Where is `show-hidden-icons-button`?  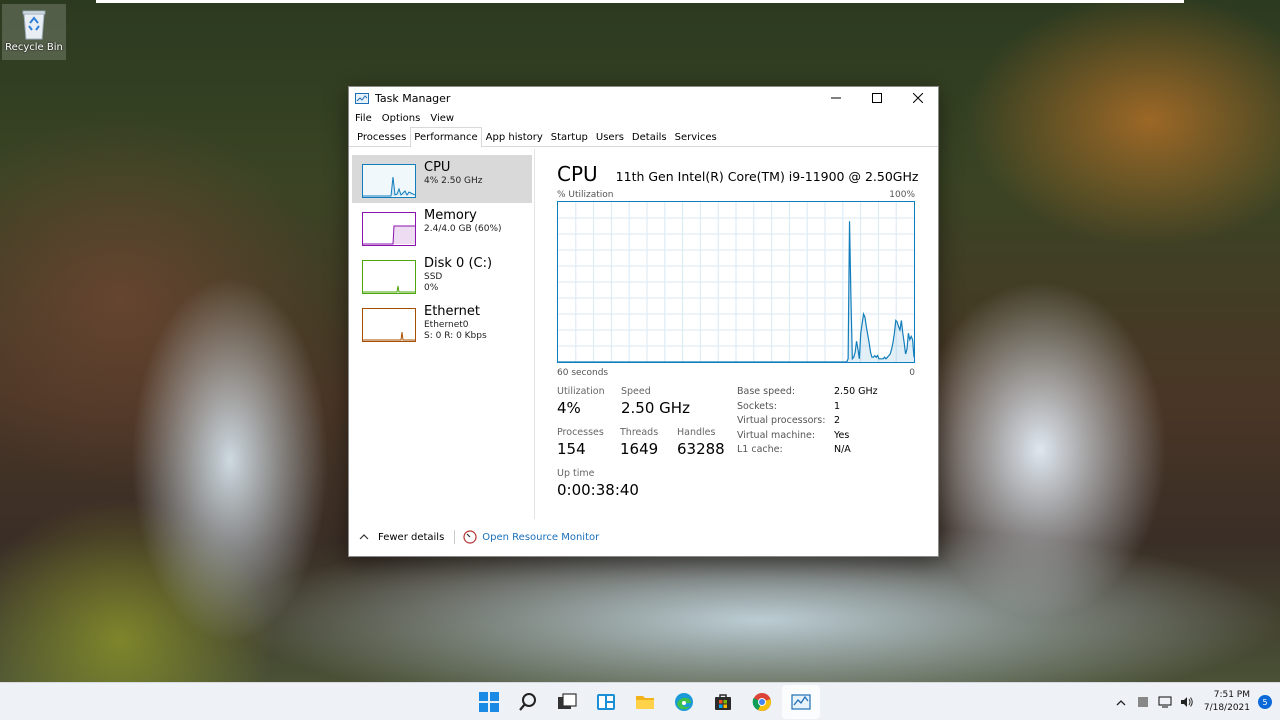
show-hidden-icons-button is located at coordinates (1121, 702).